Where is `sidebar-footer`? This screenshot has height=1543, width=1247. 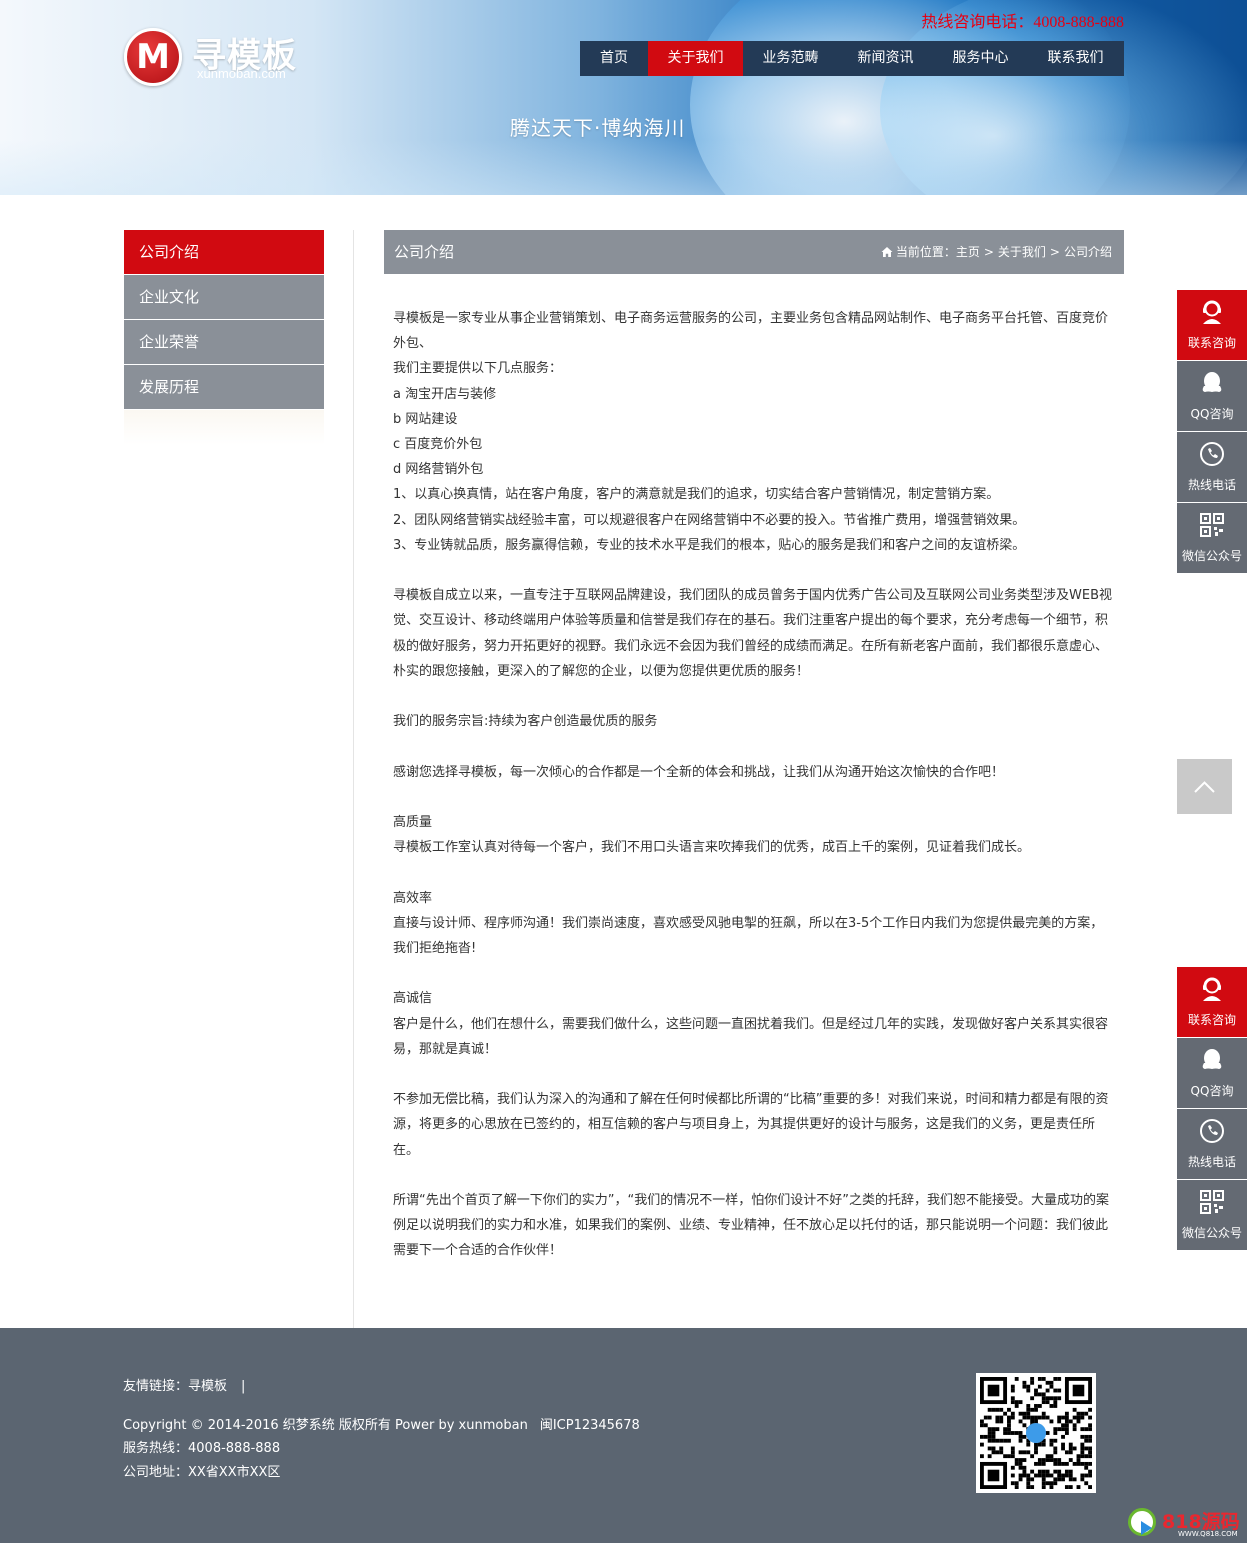
sidebar-footer is located at coordinates (224, 427).